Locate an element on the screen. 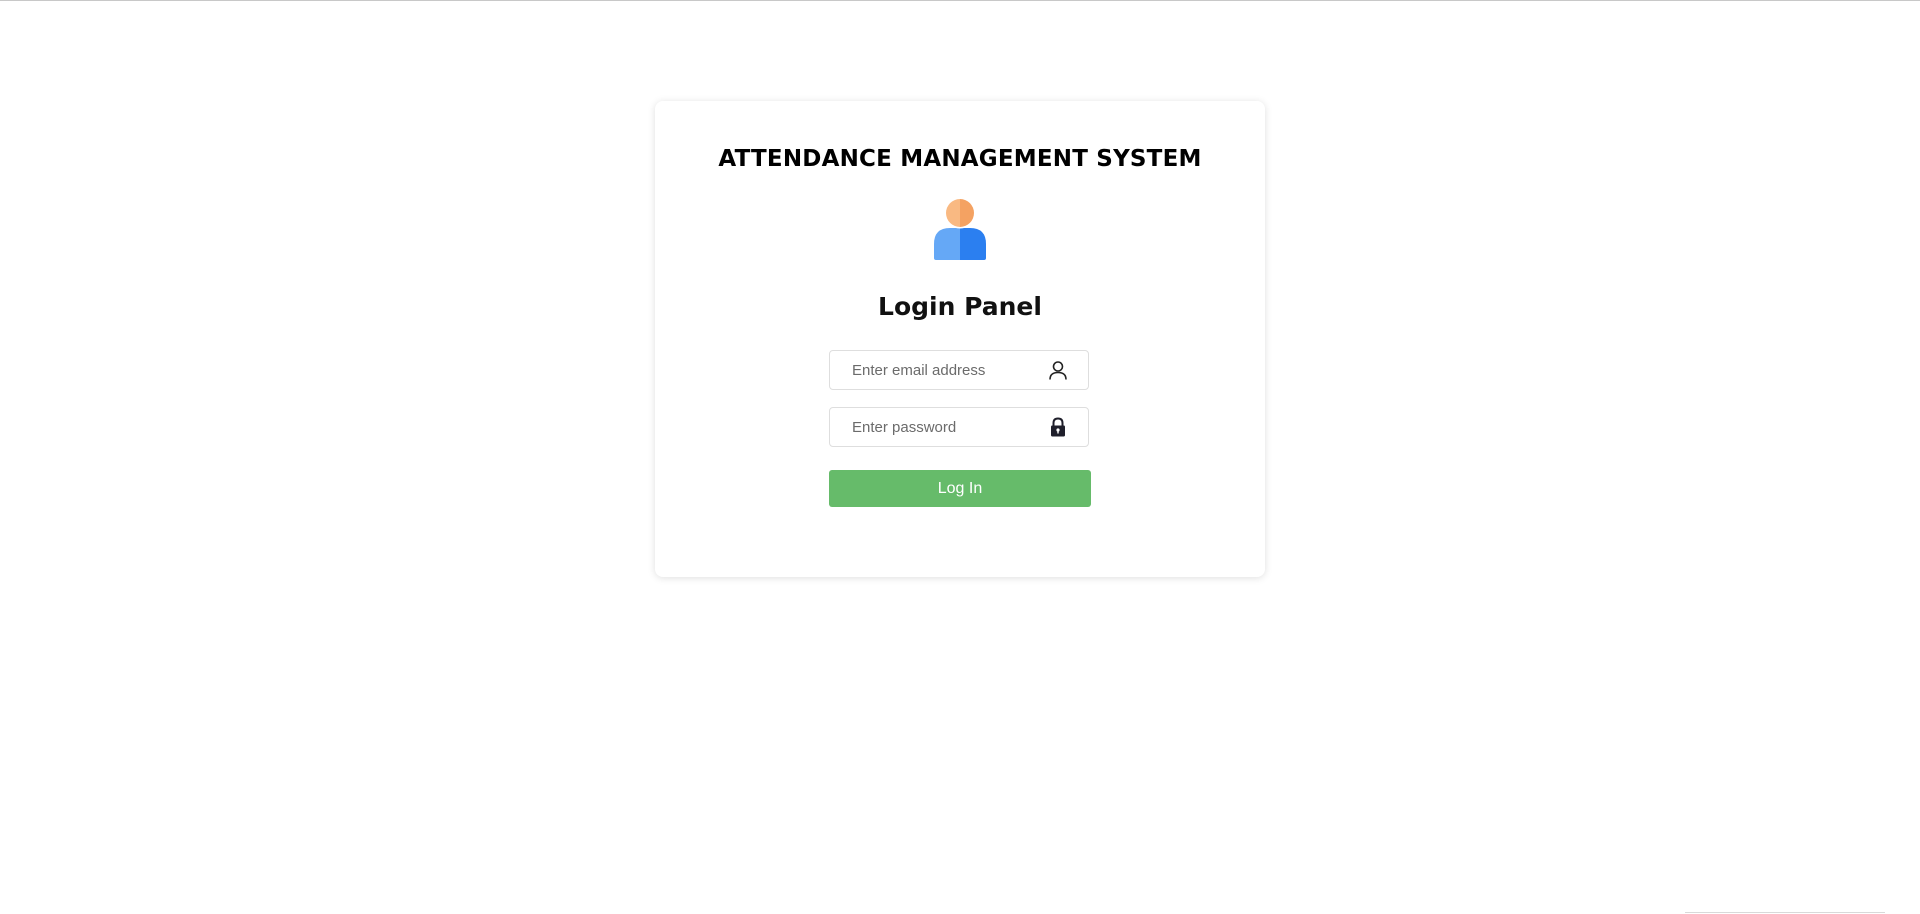 The width and height of the screenshot is (1920, 914). password-field is located at coordinates (959, 427).